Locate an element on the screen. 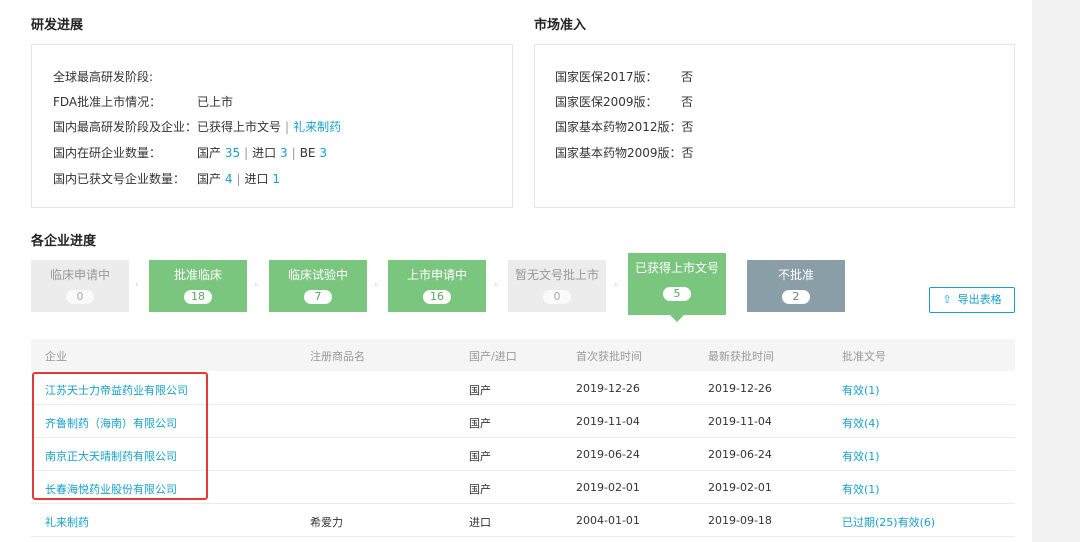 The height and width of the screenshot is (542, 1080). approved-count-row: 国内已获文号企业数量： 国产 4 | 进口 1 is located at coordinates (166, 178).